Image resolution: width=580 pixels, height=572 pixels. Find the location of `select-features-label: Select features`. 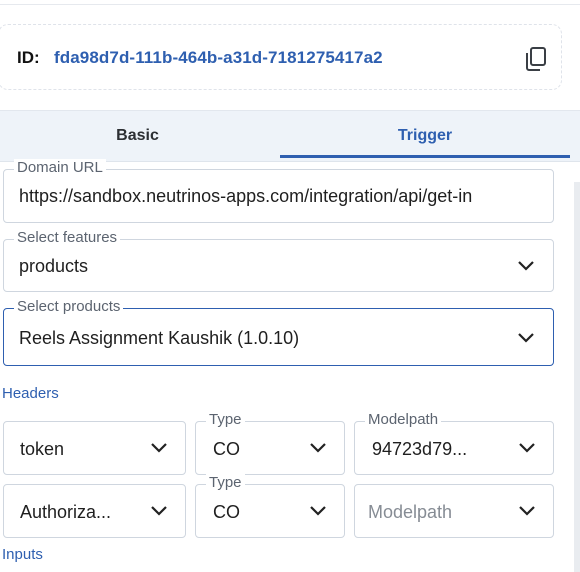

select-features-label: Select features is located at coordinates (67, 238).